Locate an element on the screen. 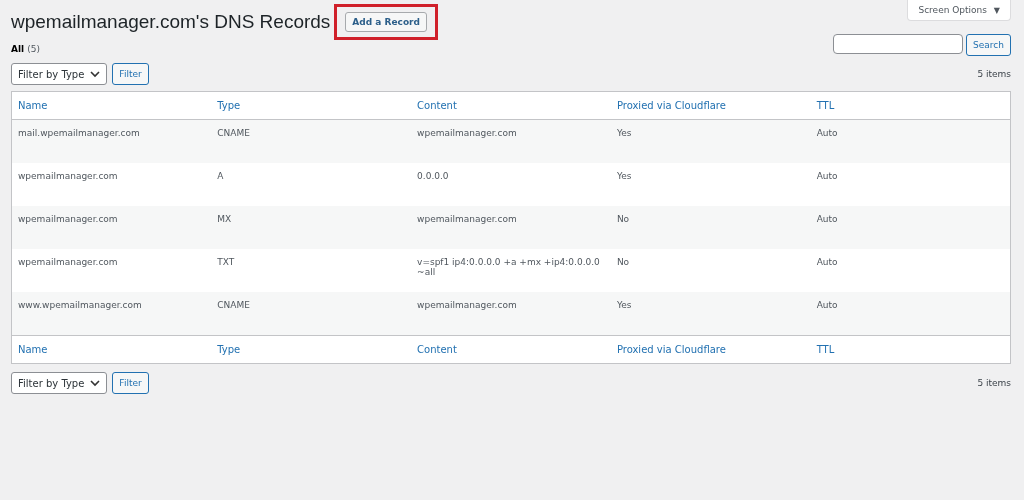  table-cell: 0.0.0.0 is located at coordinates (433, 176).